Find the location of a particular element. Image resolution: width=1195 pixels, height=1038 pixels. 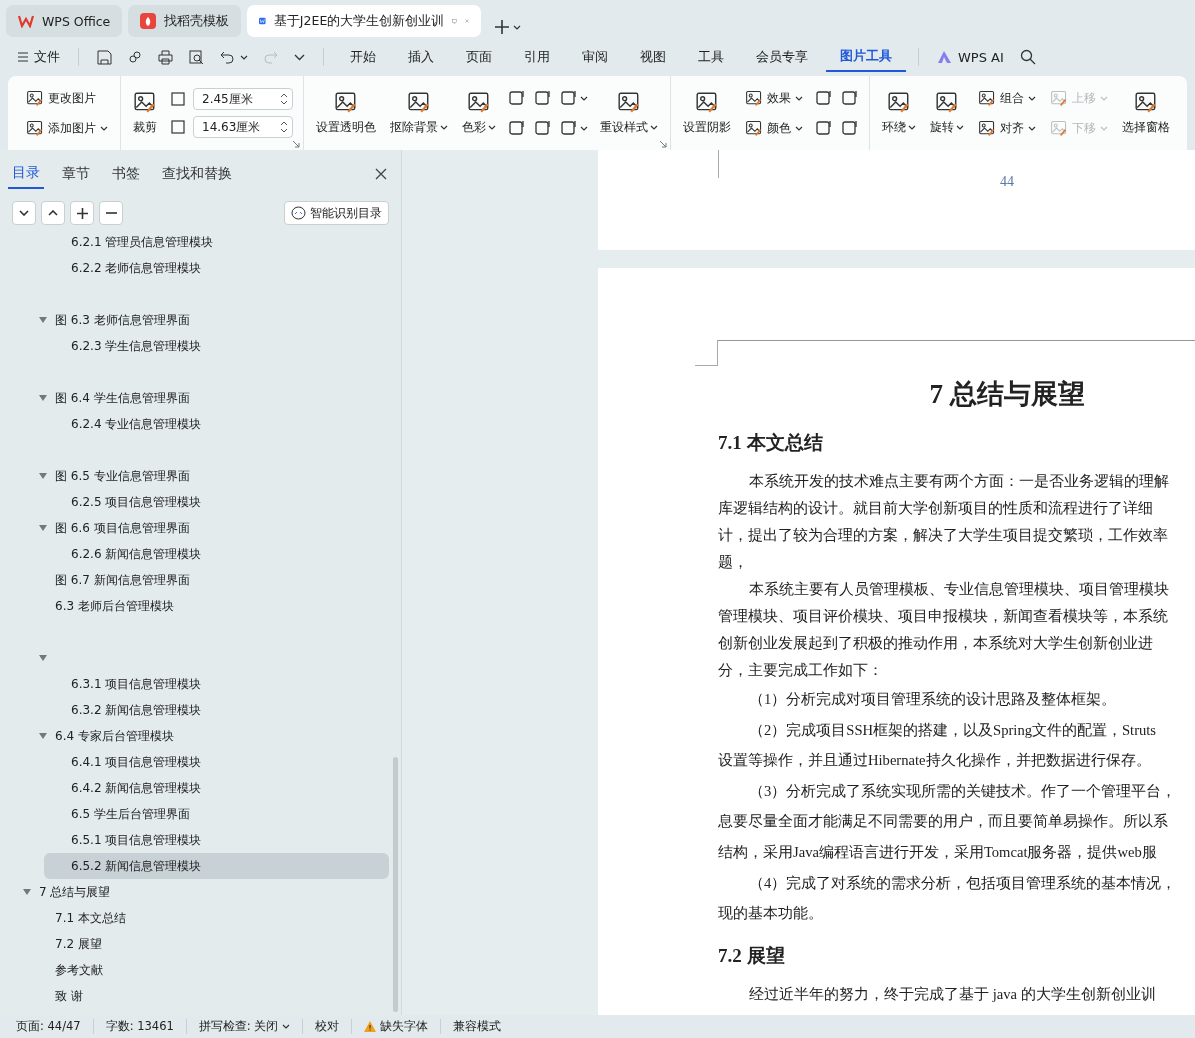

expand-button is located at coordinates (24, 213).